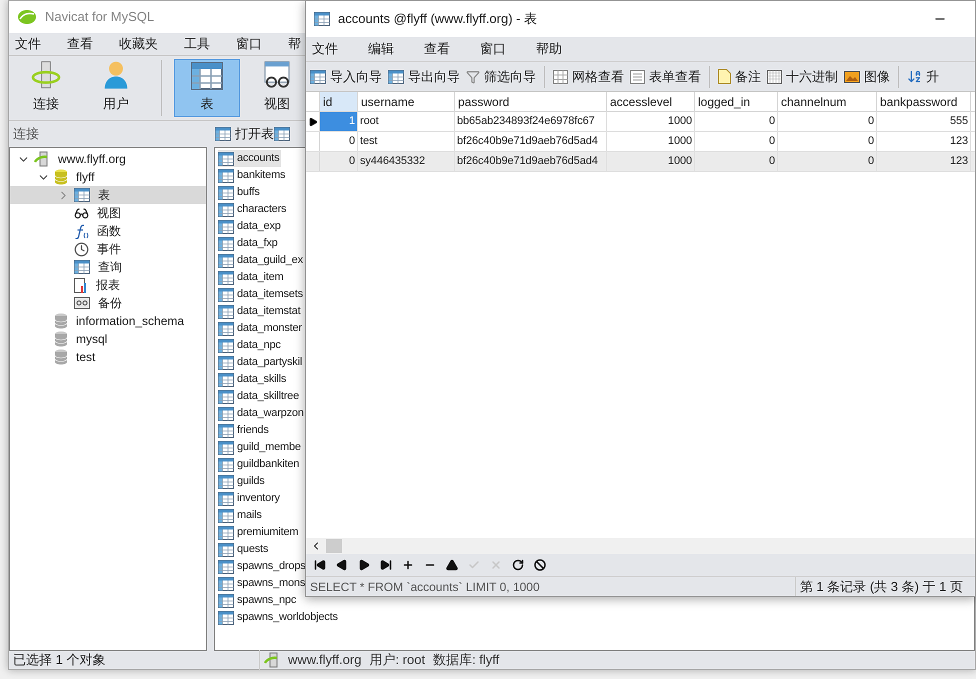  I want to click on table-cell: root, so click(406, 121).